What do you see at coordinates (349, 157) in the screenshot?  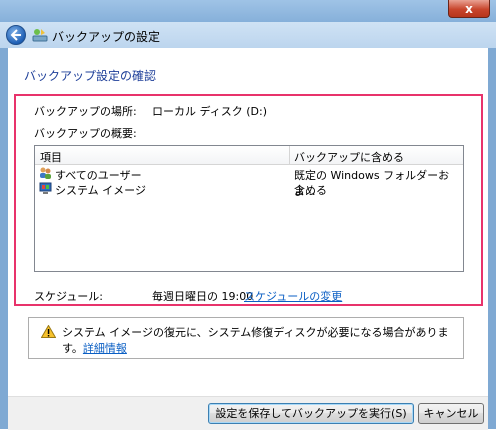 I see `column-header-include: バックアップに含める` at bounding box center [349, 157].